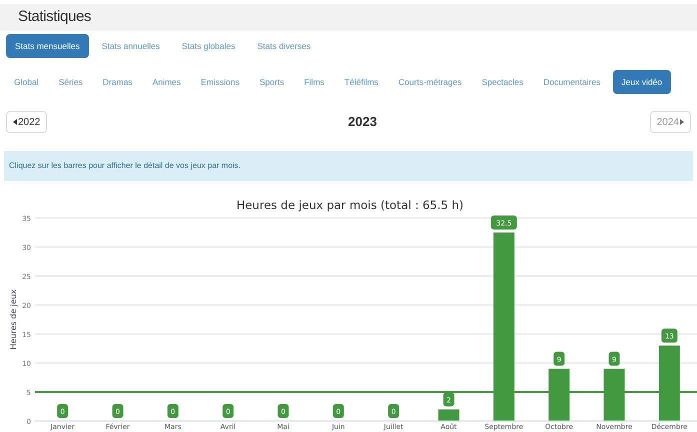 This screenshot has height=432, width=697. What do you see at coordinates (503, 82) in the screenshot?
I see `tab: Spectacles` at bounding box center [503, 82].